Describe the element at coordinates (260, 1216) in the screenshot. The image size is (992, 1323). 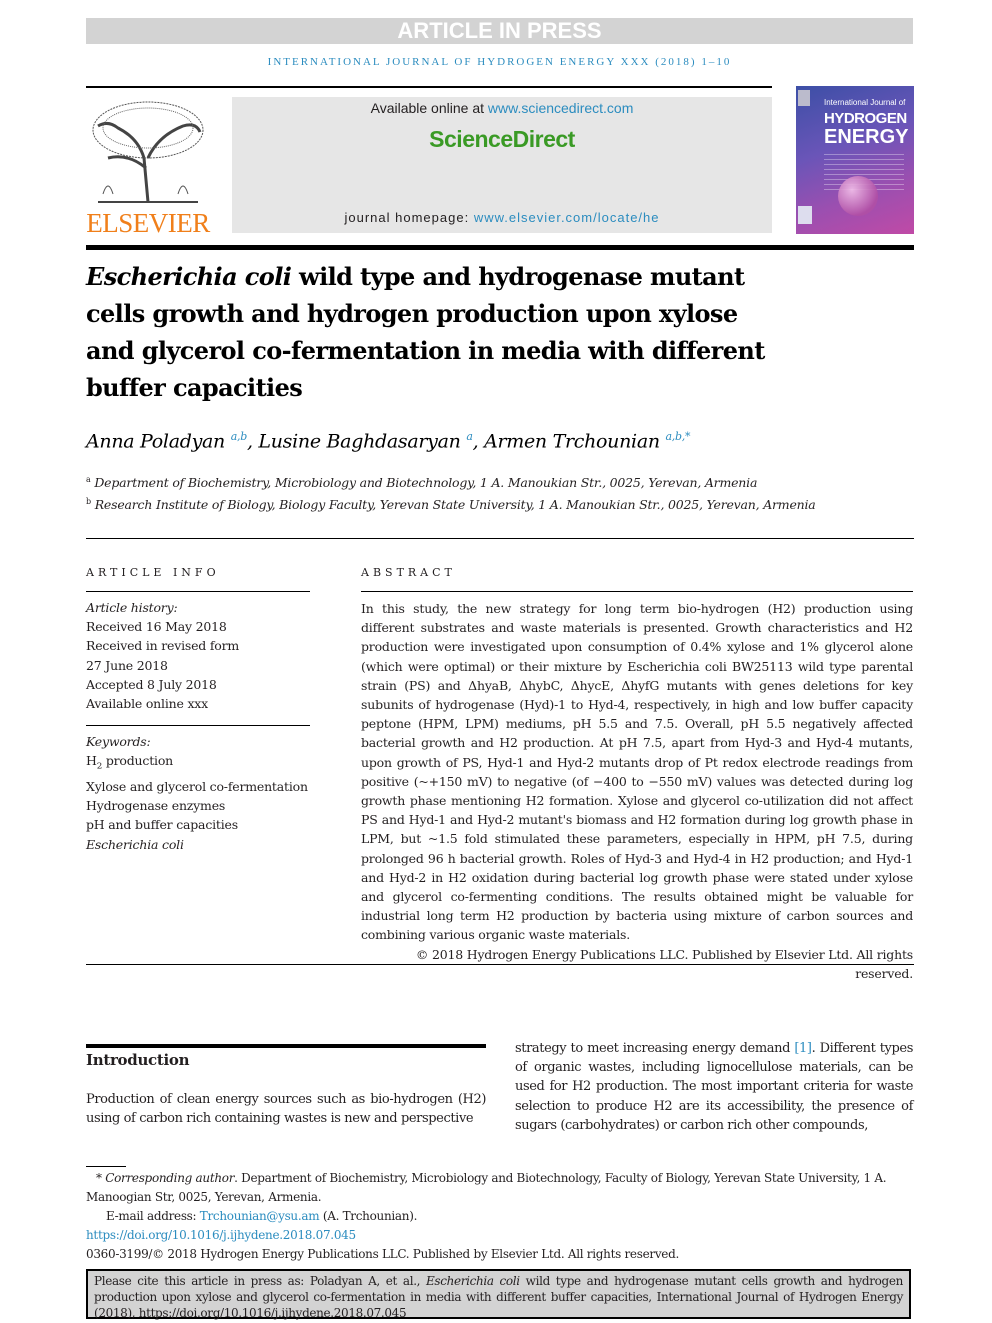
I see `email-link: Trchounian@ysu.am` at that location.